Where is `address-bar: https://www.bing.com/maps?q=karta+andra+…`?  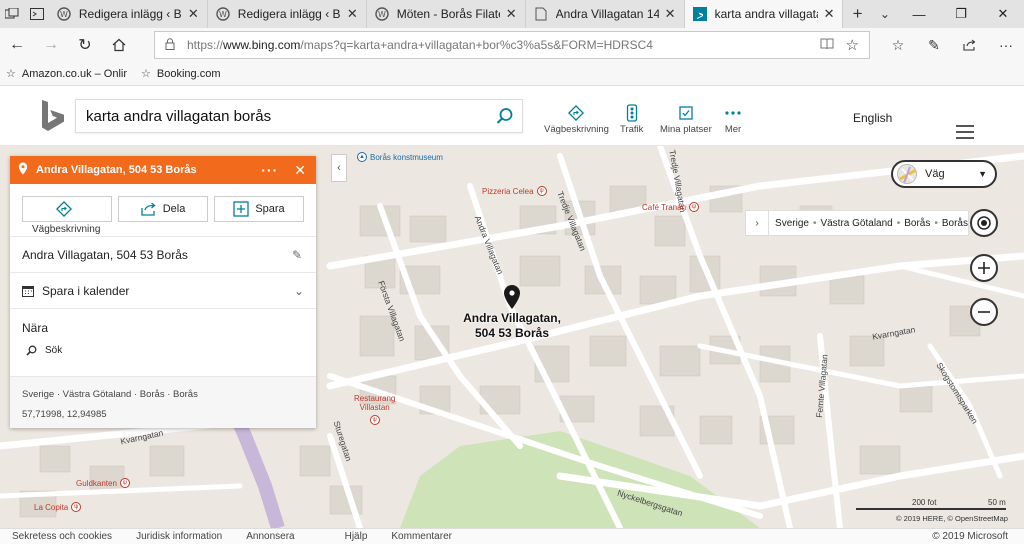 address-bar: https://www.bing.com/maps?q=karta+andra+… is located at coordinates (512, 45).